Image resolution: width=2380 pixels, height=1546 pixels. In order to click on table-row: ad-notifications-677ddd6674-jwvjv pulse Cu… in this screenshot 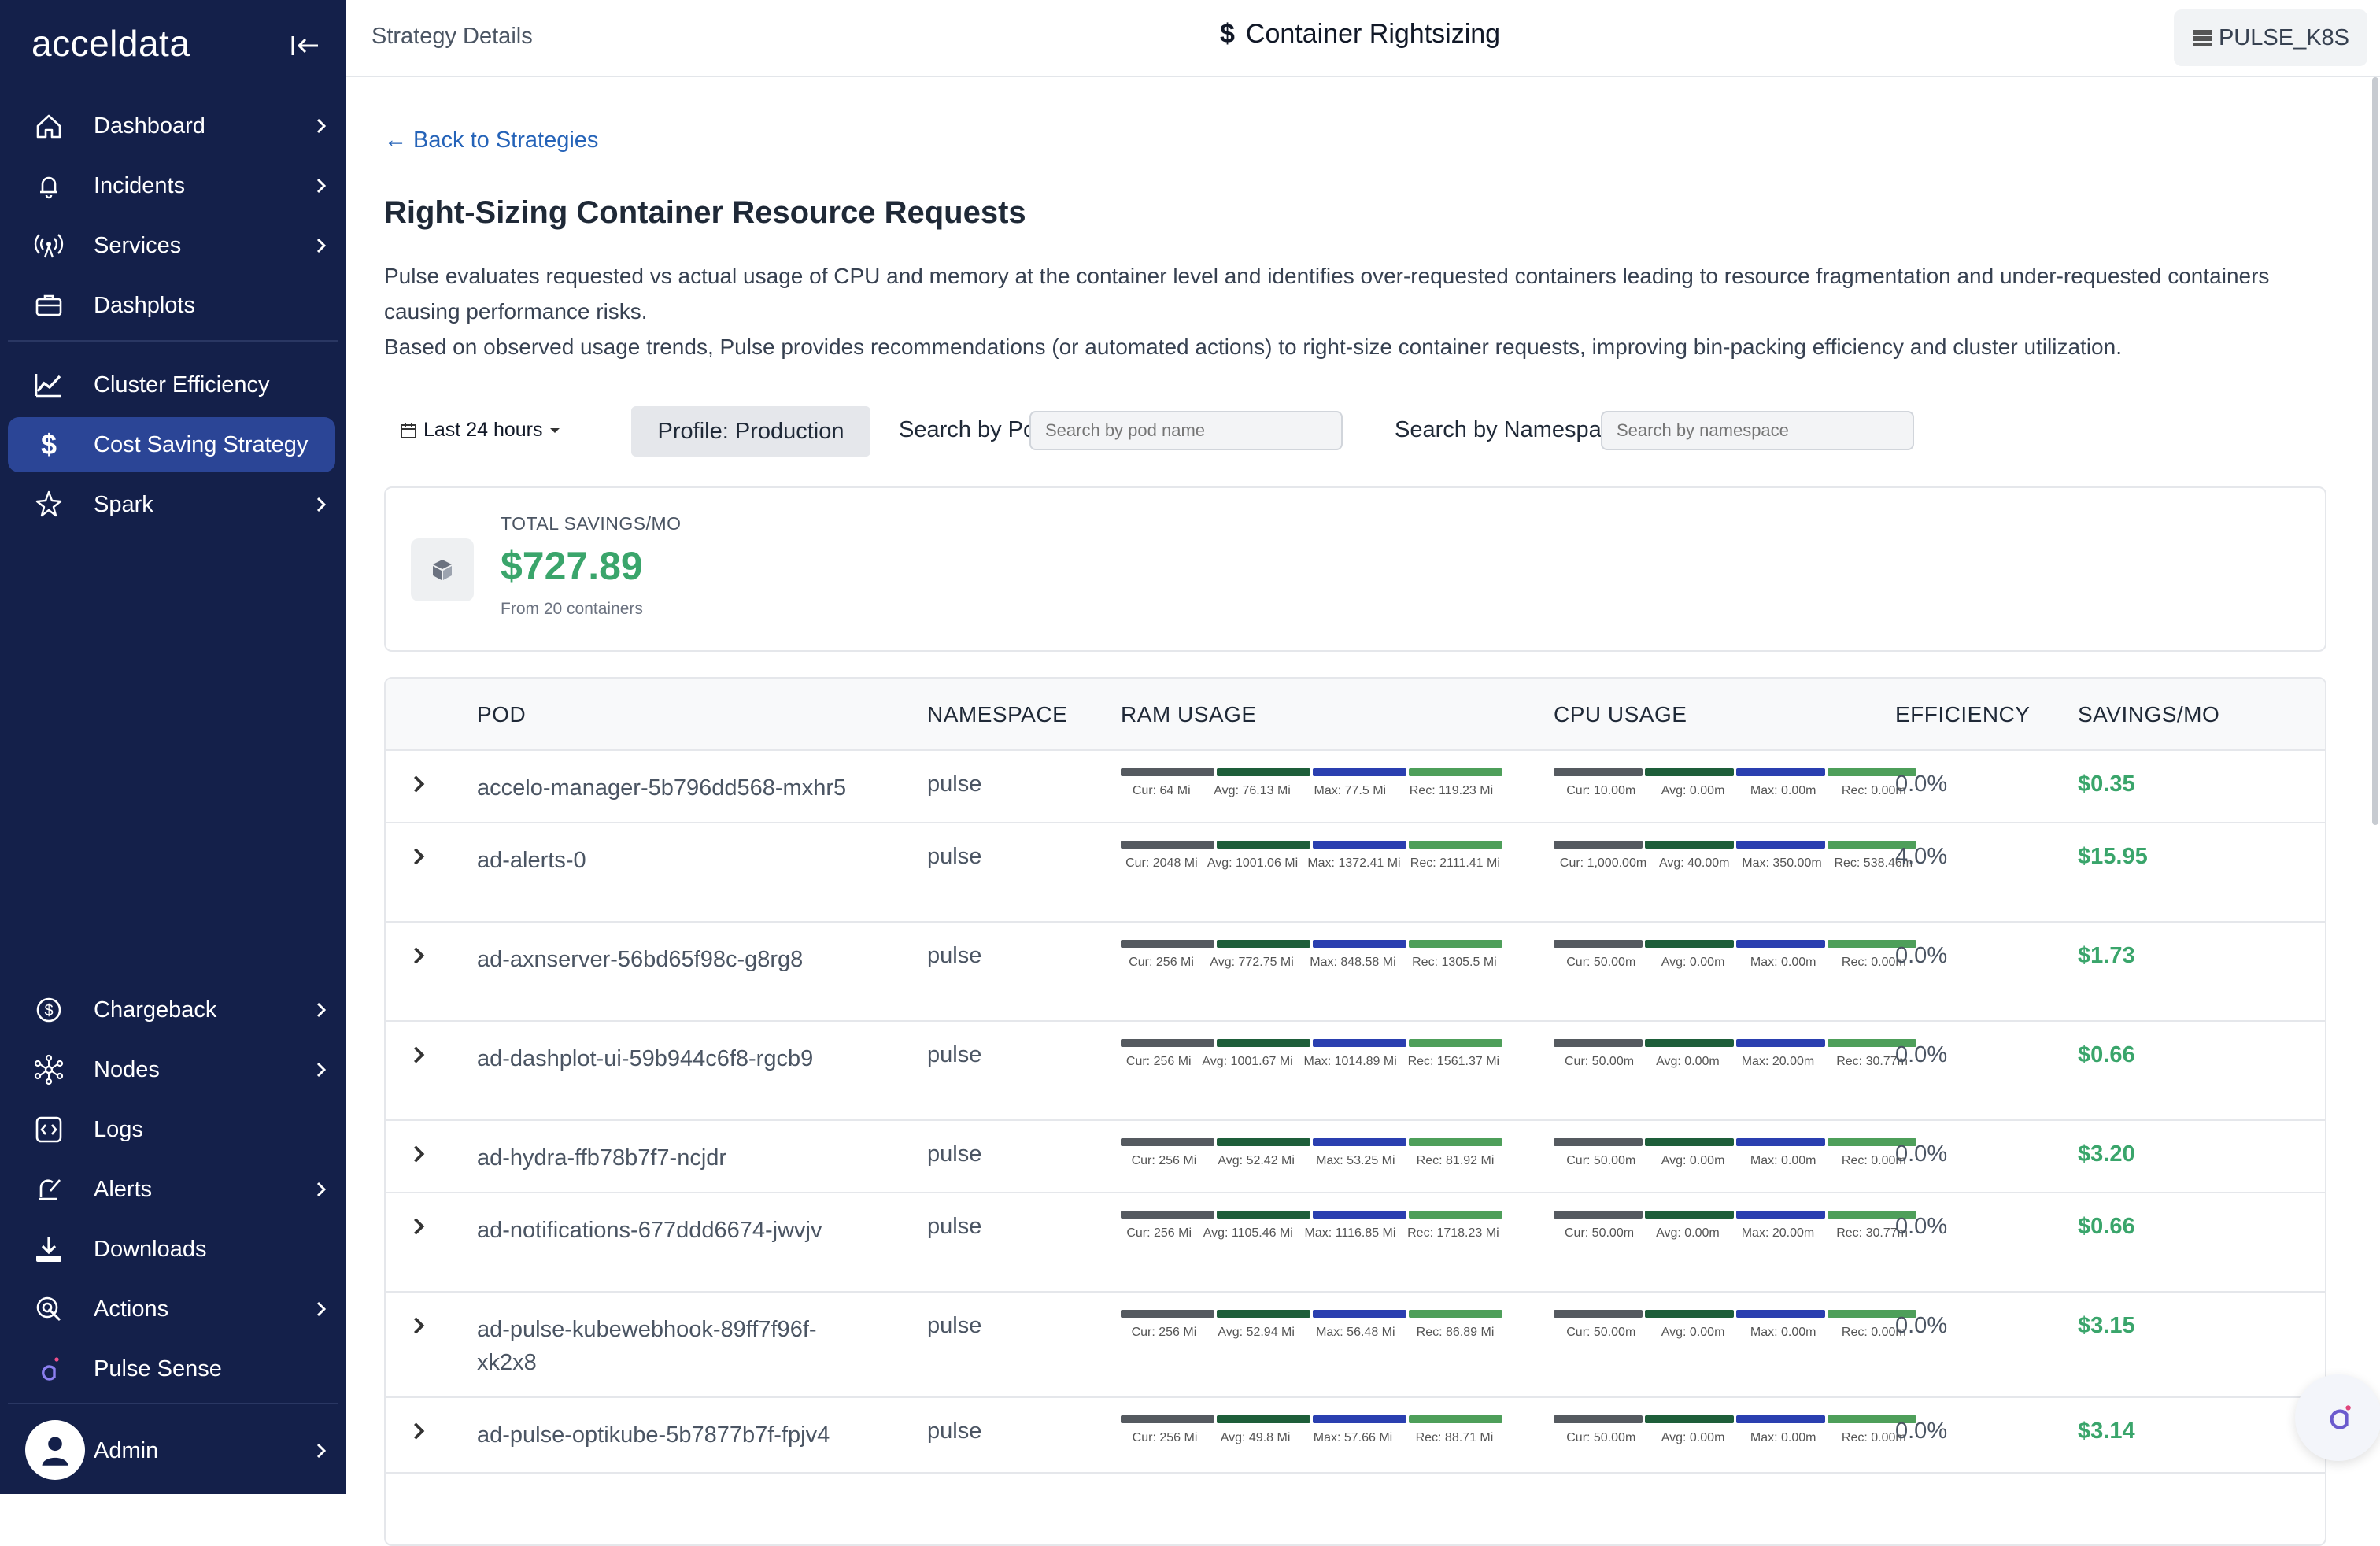, I will do `click(1355, 1242)`.